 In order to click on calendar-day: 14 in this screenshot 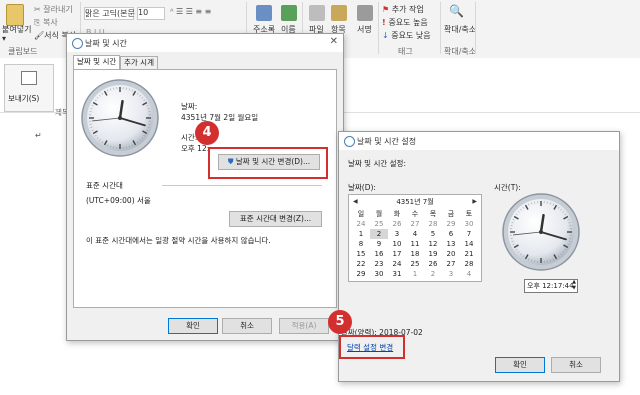, I will do `click(469, 244)`.